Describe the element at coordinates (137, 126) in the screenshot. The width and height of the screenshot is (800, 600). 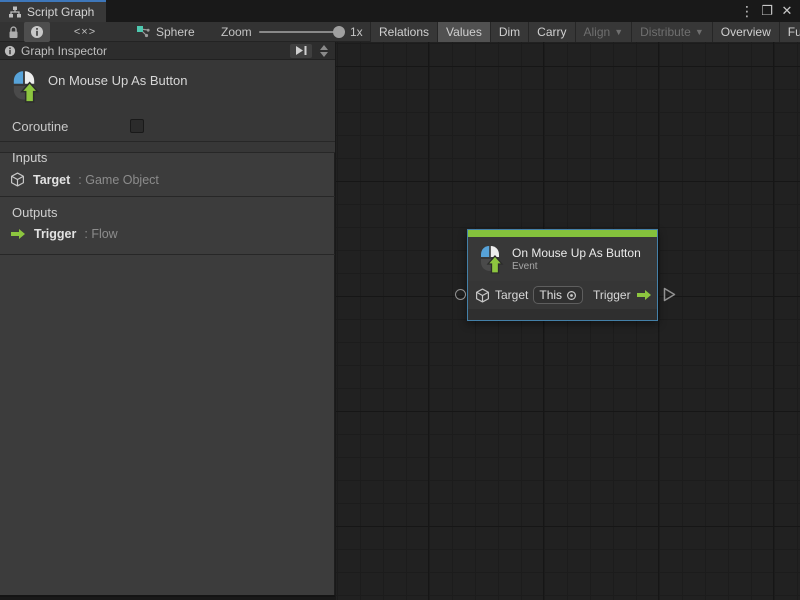
I see `coroutine-checkbox` at that location.